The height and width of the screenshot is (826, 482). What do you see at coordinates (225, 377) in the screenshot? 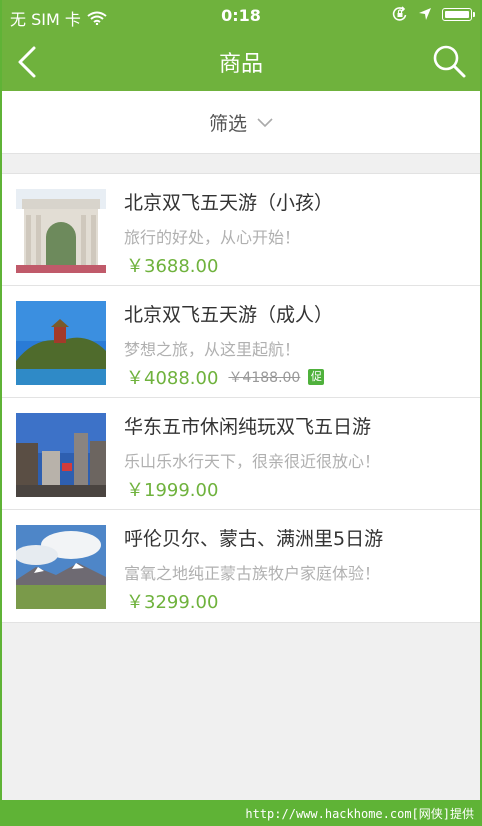
I see `price-row: ￥4088.00 ￥4188.00 促` at bounding box center [225, 377].